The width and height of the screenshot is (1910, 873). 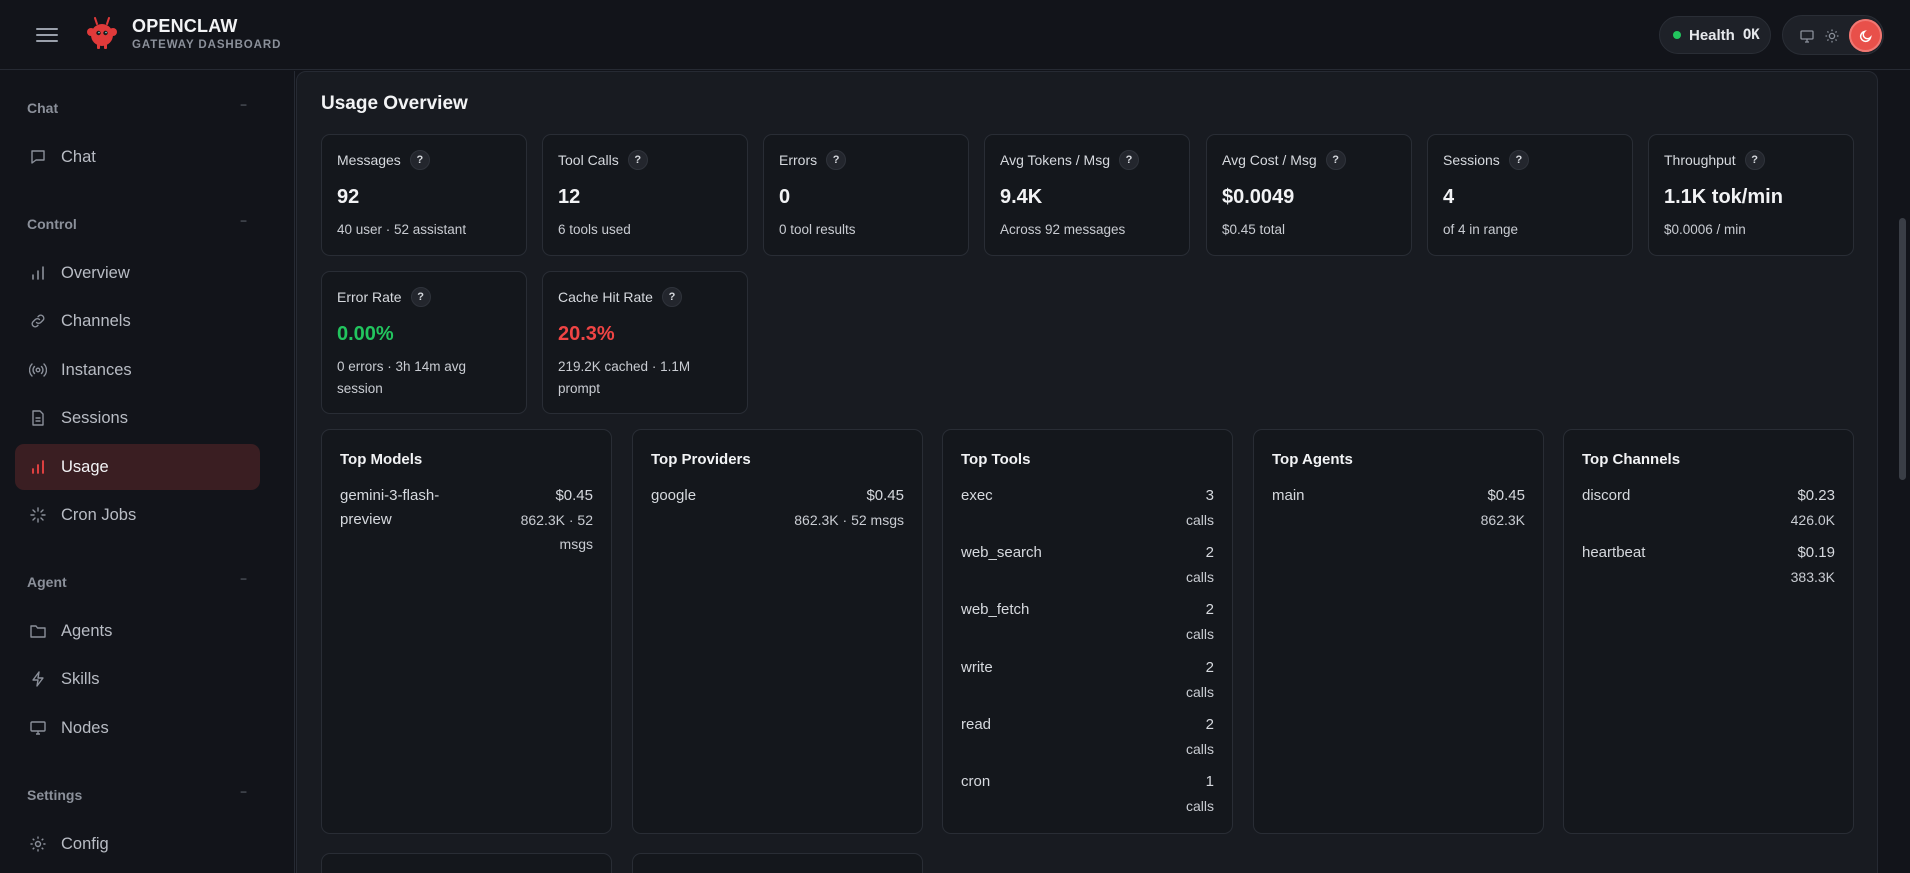 What do you see at coordinates (424, 195) in the screenshot?
I see `stat-card-messages: Messages? 92 40 user · 52 assistant` at bounding box center [424, 195].